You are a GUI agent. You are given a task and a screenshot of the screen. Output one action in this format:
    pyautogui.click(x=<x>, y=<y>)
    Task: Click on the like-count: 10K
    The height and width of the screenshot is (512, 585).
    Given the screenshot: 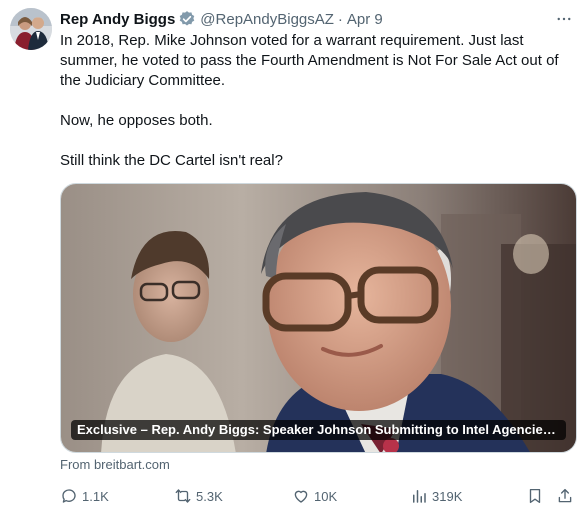 What is the action you would take?
    pyautogui.click(x=326, y=496)
    